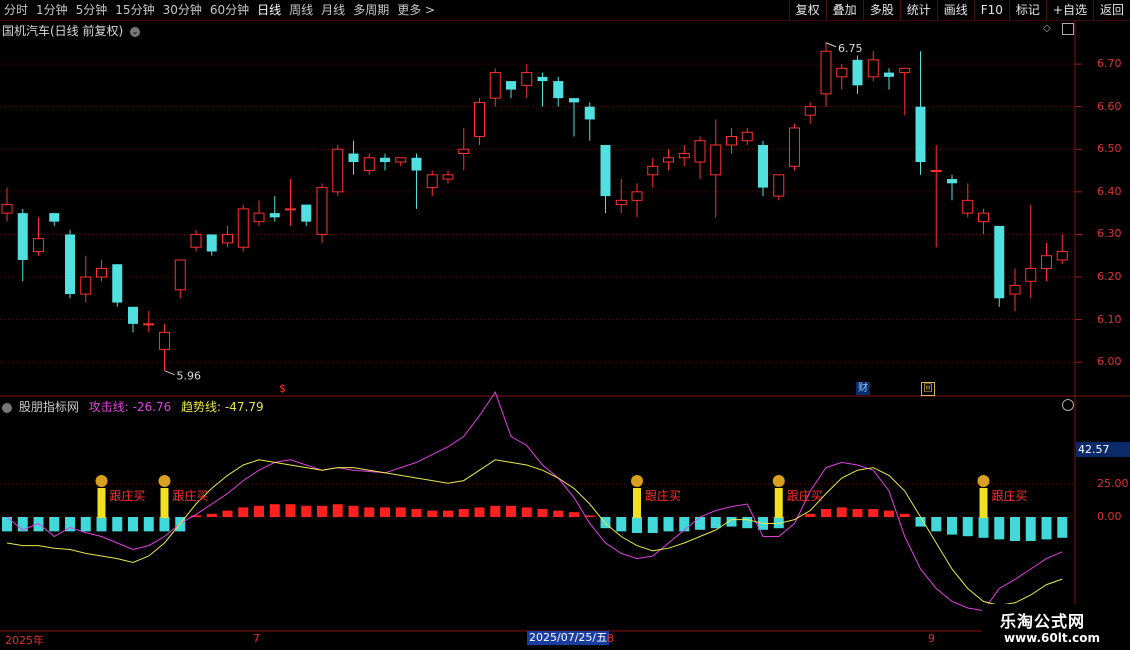 This screenshot has height=650, width=1130. Describe the element at coordinates (1068, 405) in the screenshot. I see `indicator-settings-icon` at that location.